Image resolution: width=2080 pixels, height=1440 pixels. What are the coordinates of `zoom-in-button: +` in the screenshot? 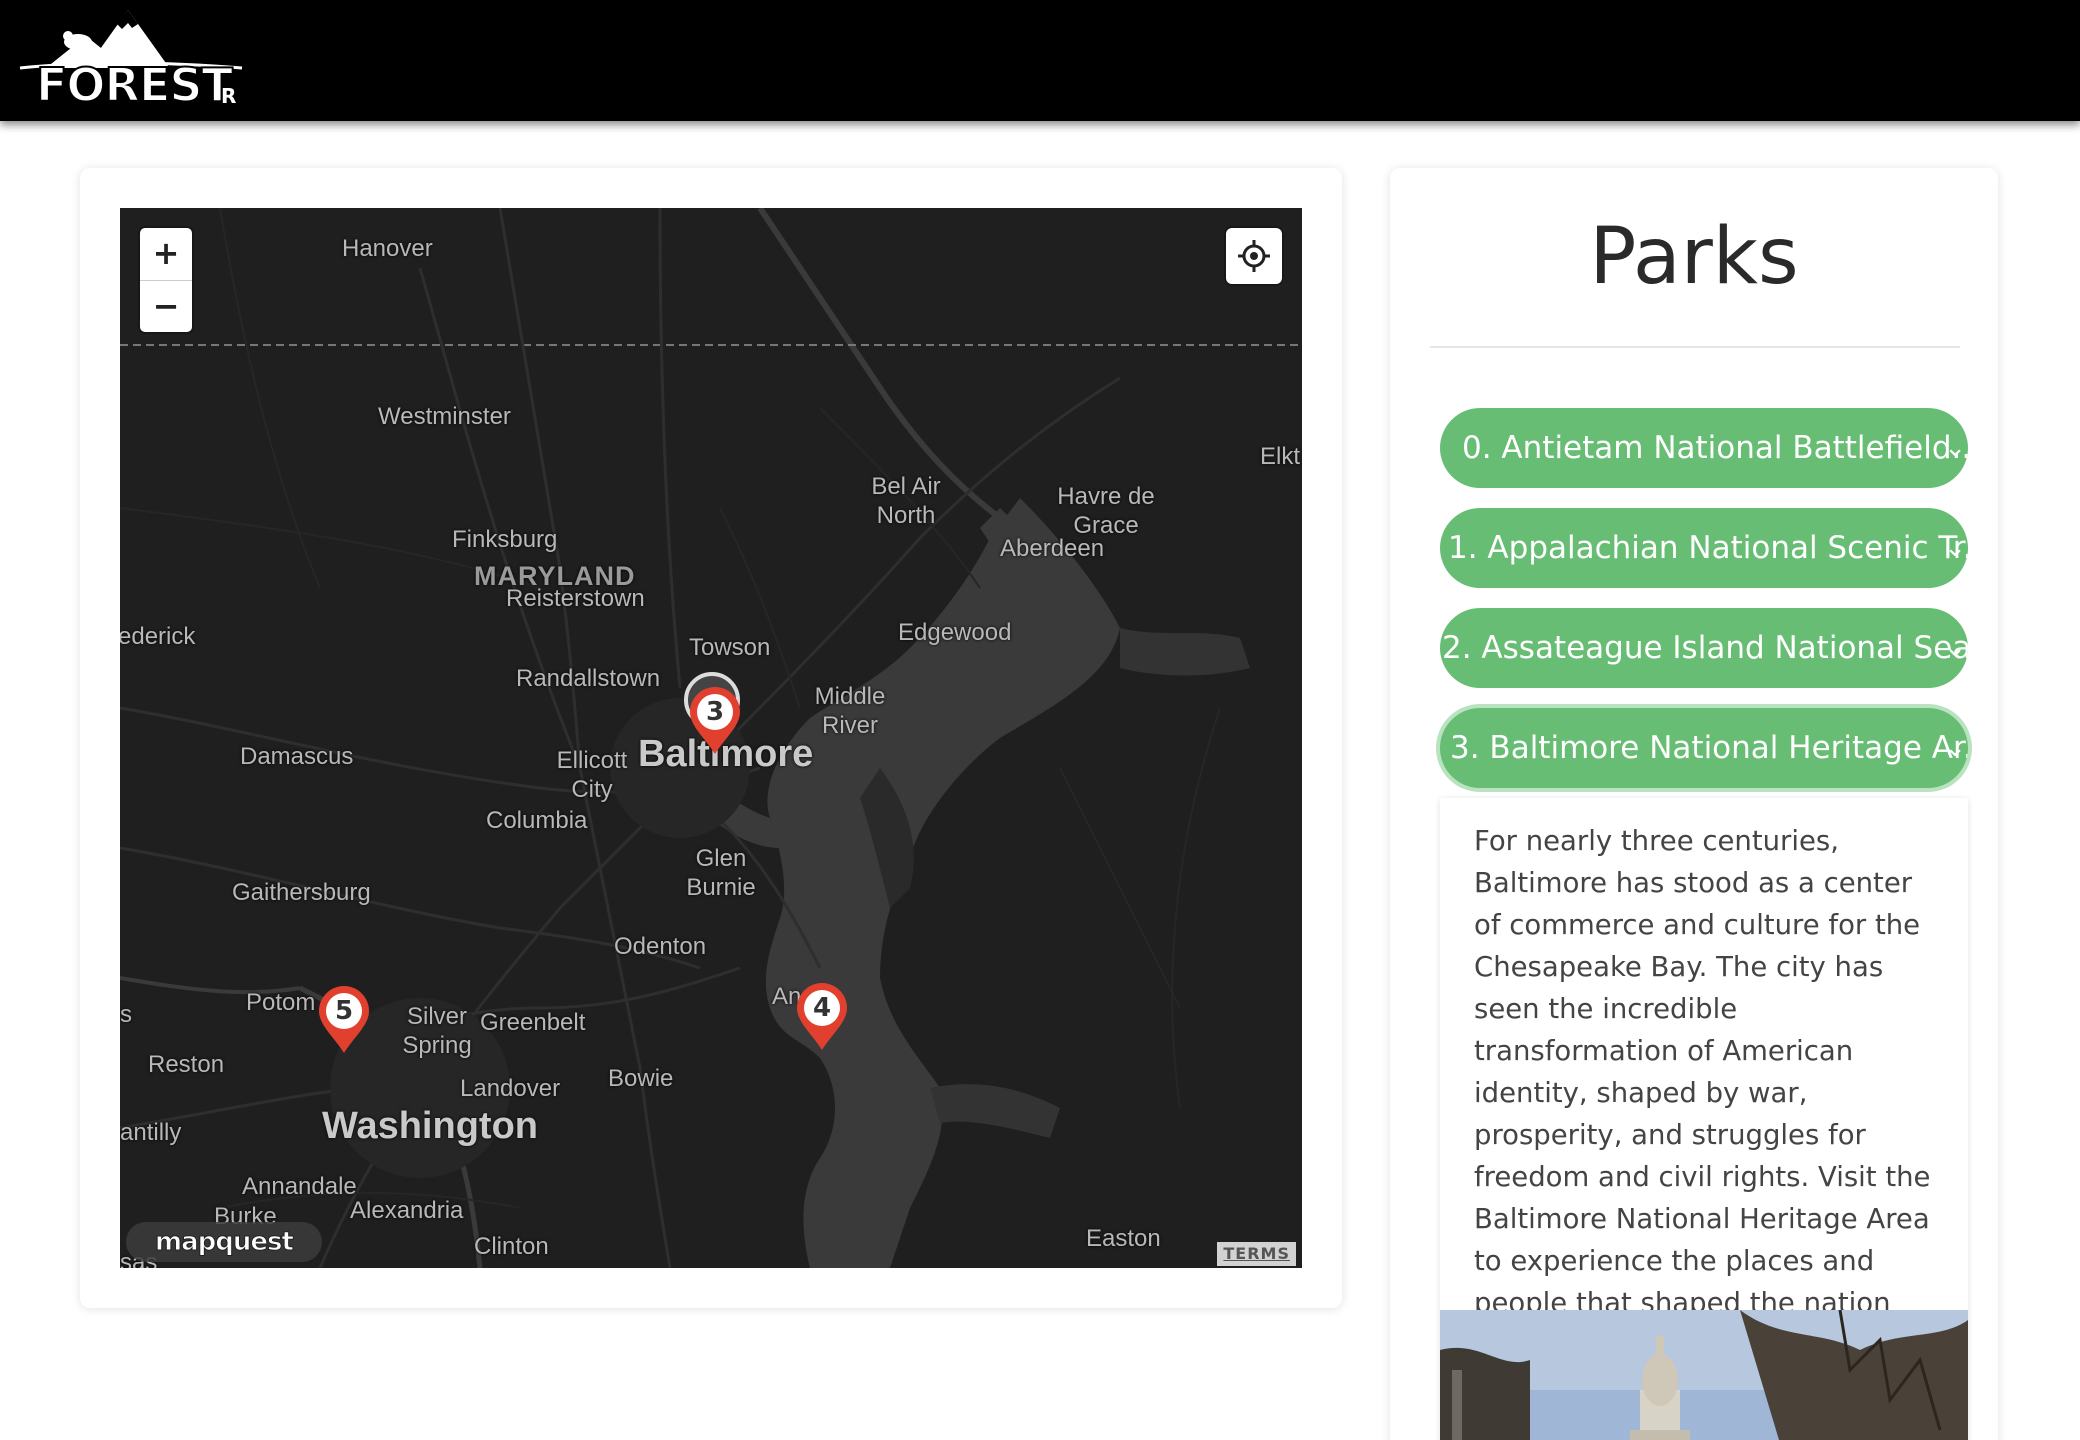 It's located at (166, 254).